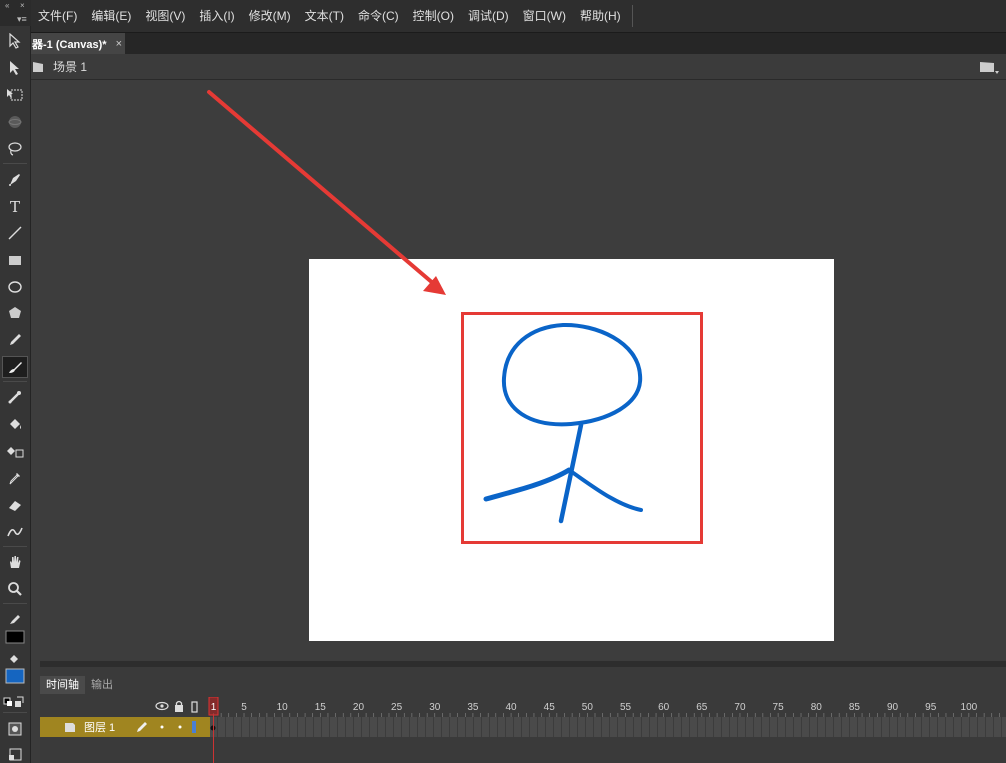  Describe the element at coordinates (62, 685) in the screenshot. I see `tab-timeline: 时间轴` at that location.